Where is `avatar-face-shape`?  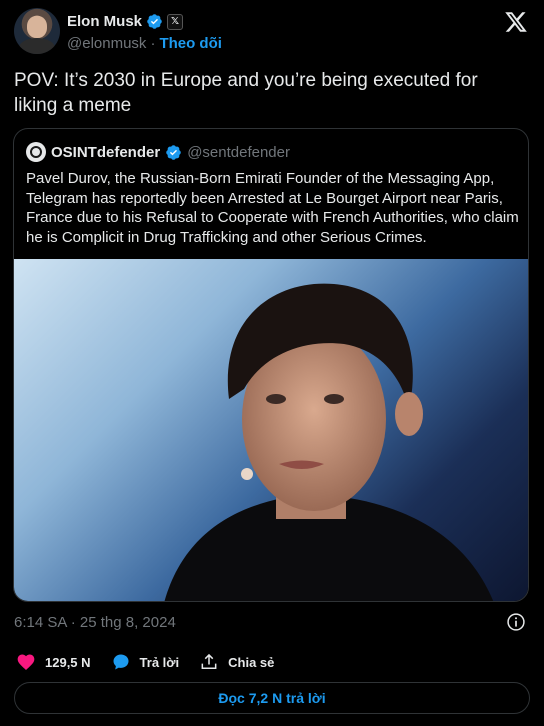
avatar-face-shape is located at coordinates (37, 27).